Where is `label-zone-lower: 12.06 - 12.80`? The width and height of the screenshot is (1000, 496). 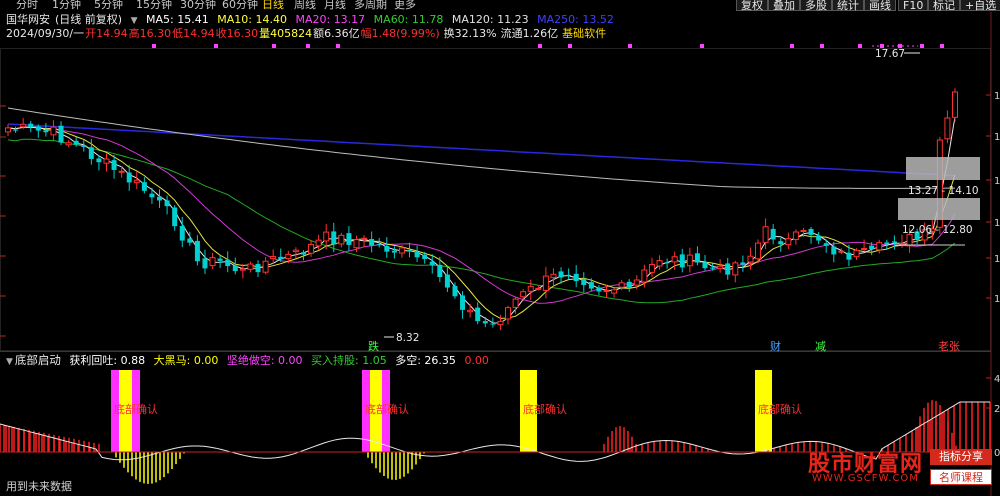 label-zone-lower: 12.06 - 12.80 is located at coordinates (937, 230).